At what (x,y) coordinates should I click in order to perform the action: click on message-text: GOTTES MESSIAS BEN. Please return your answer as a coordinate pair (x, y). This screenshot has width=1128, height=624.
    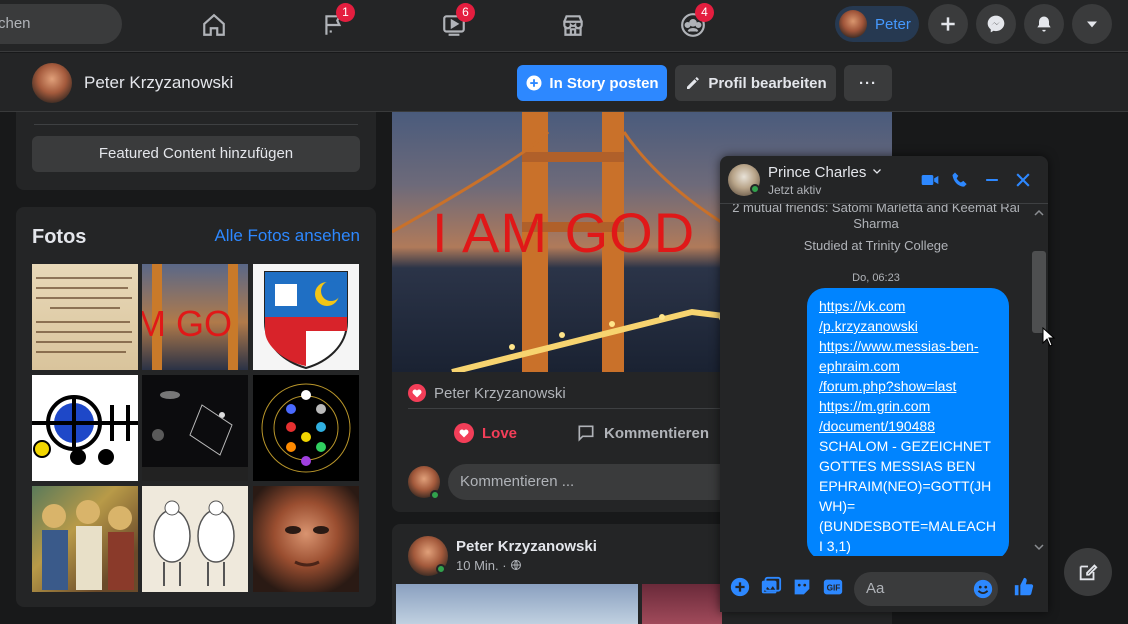
    Looking at the image, I should click on (897, 466).